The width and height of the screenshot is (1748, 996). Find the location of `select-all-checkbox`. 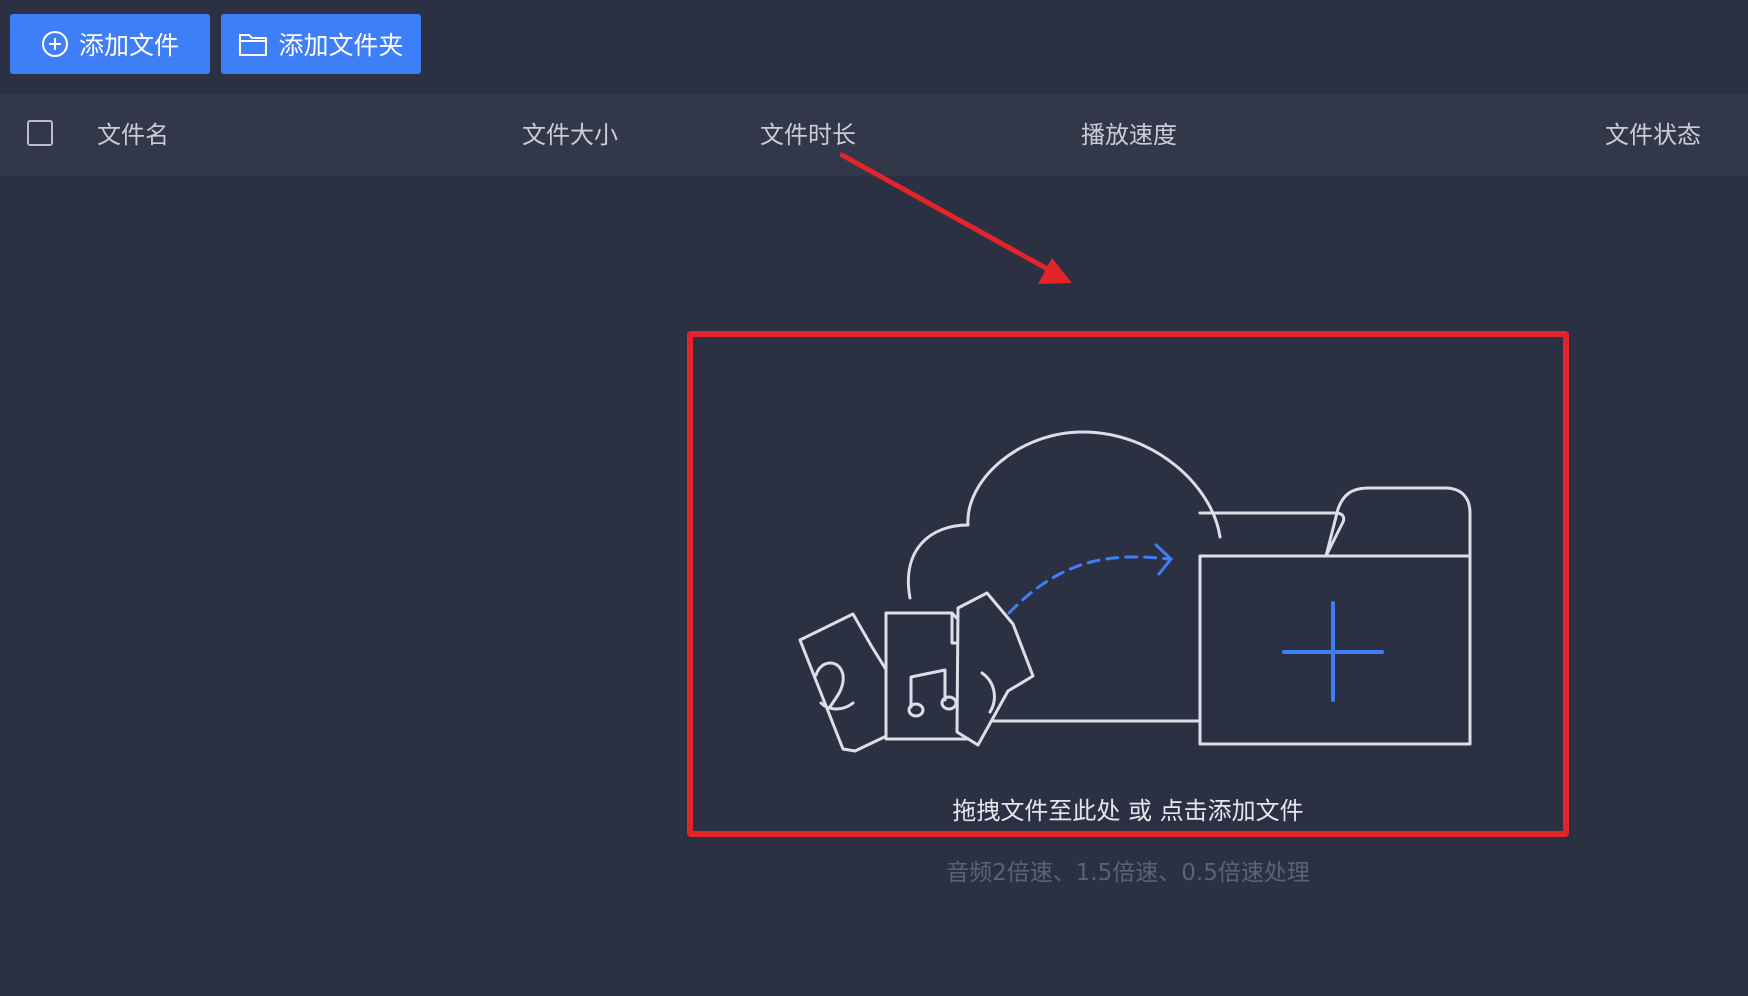

select-all-checkbox is located at coordinates (40, 133).